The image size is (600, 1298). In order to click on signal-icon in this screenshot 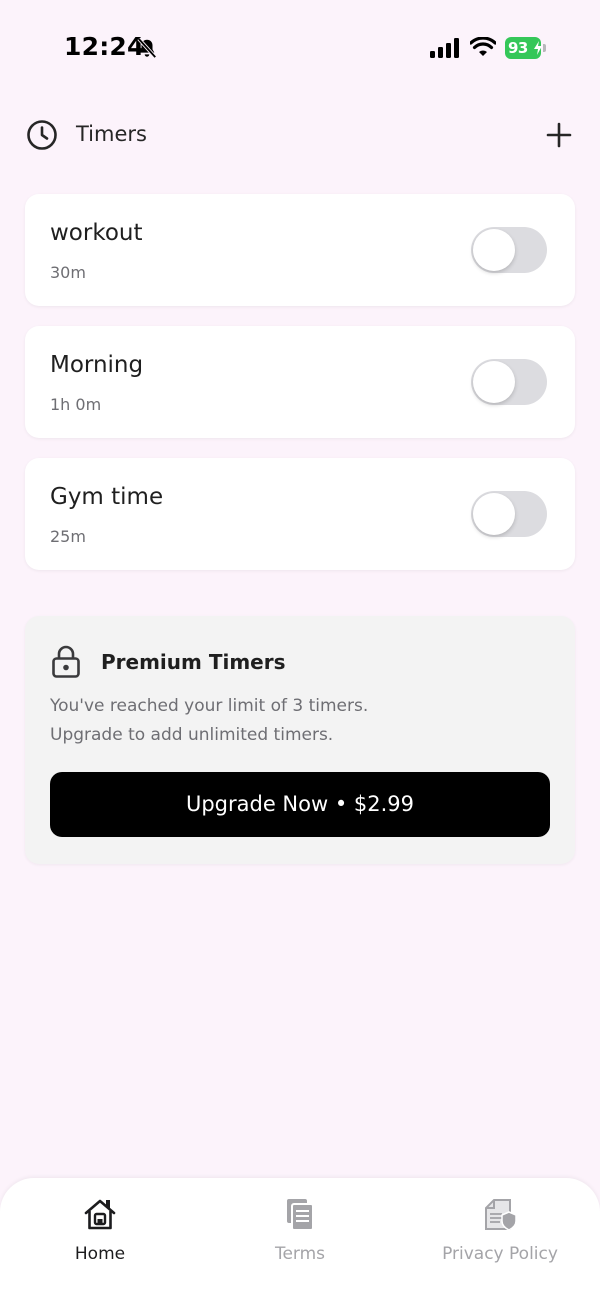, I will do `click(444, 48)`.